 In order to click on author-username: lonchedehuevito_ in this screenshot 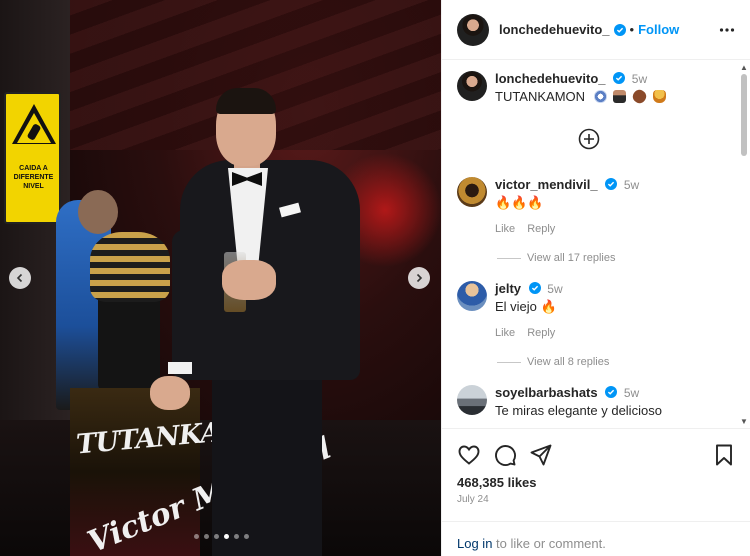, I will do `click(554, 29)`.